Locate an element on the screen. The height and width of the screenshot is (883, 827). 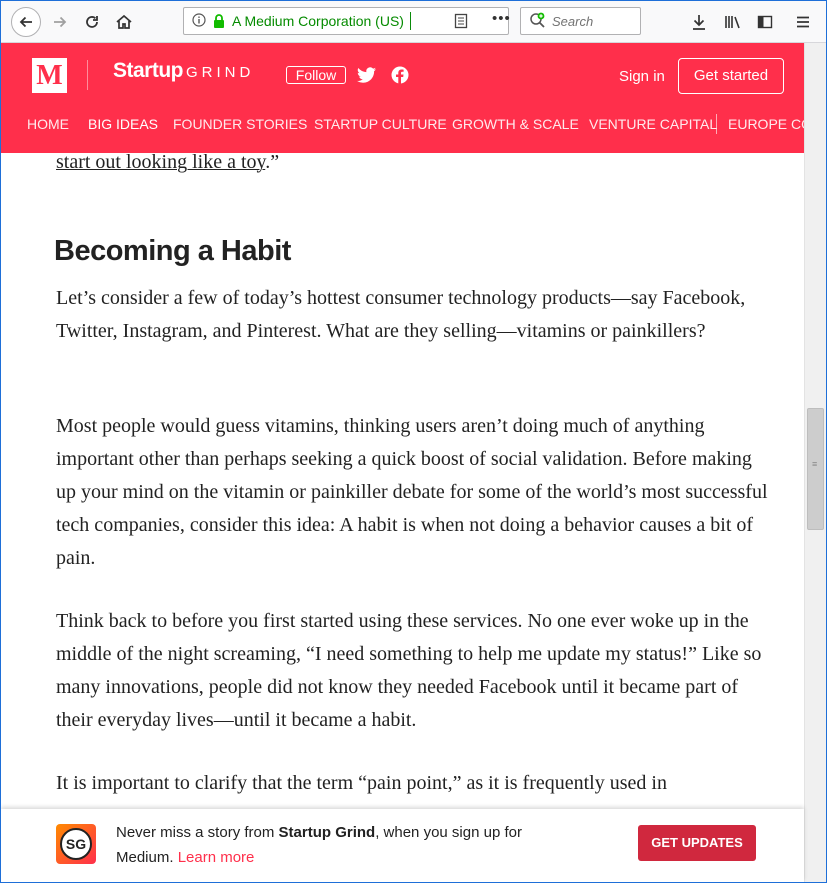
search-input: Search is located at coordinates (580, 21).